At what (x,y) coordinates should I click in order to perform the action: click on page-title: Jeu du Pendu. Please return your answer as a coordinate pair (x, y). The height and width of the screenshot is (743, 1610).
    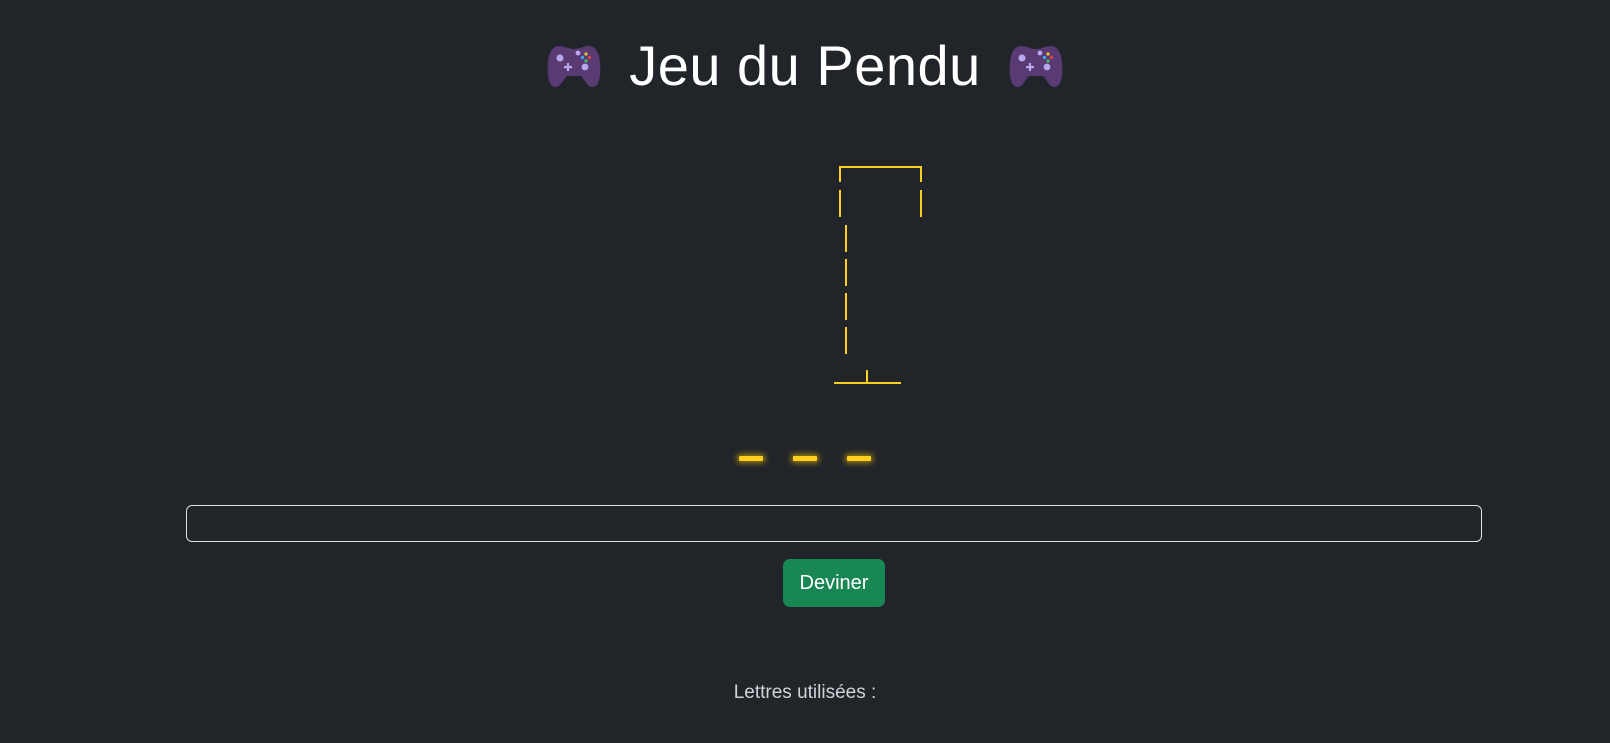
    Looking at the image, I should click on (805, 65).